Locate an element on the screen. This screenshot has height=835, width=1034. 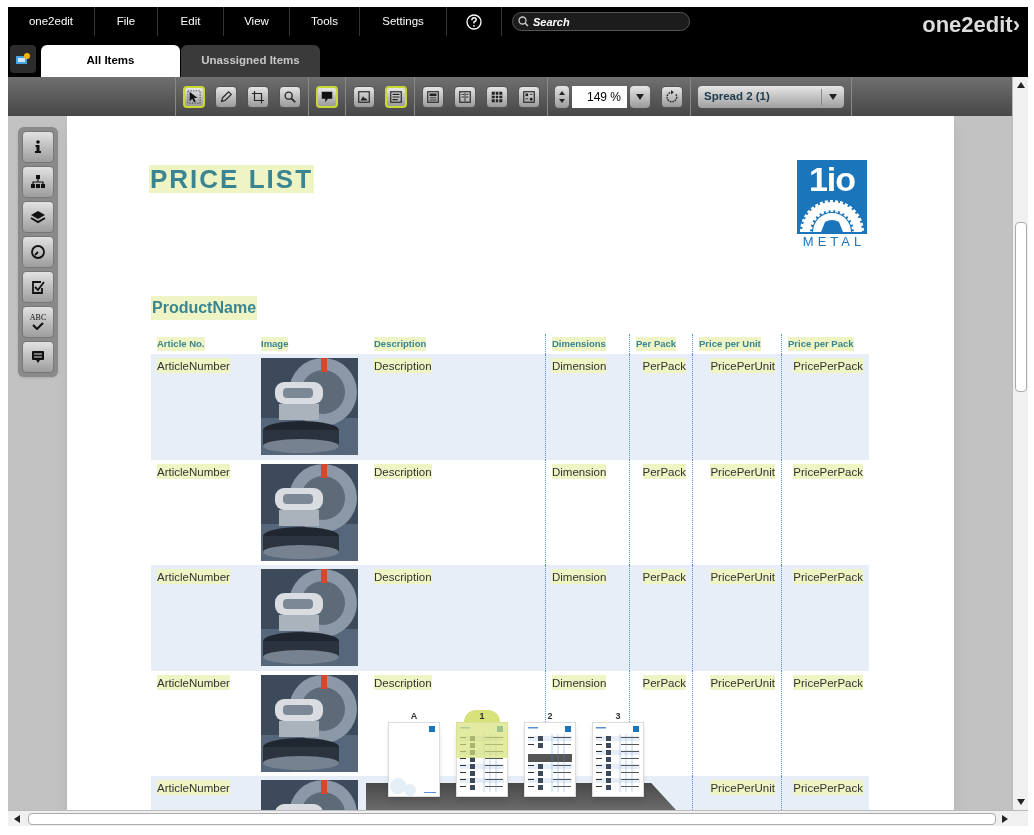
product-name: ProductName is located at coordinates (204, 308).